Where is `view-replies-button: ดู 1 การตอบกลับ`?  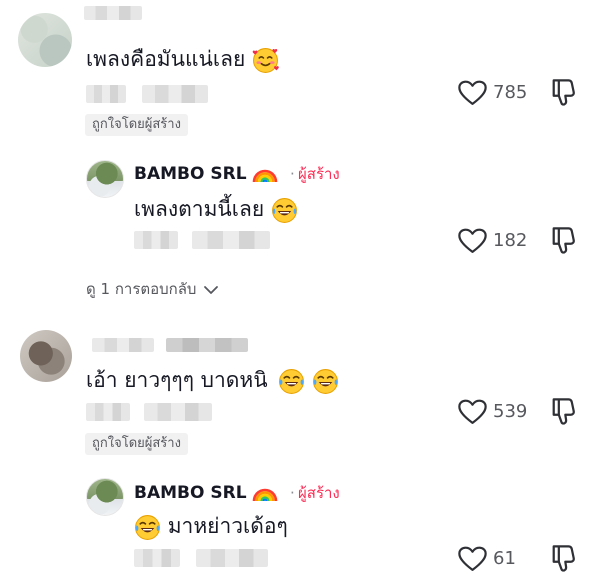 view-replies-button: ดู 1 การตอบกลับ is located at coordinates (152, 289).